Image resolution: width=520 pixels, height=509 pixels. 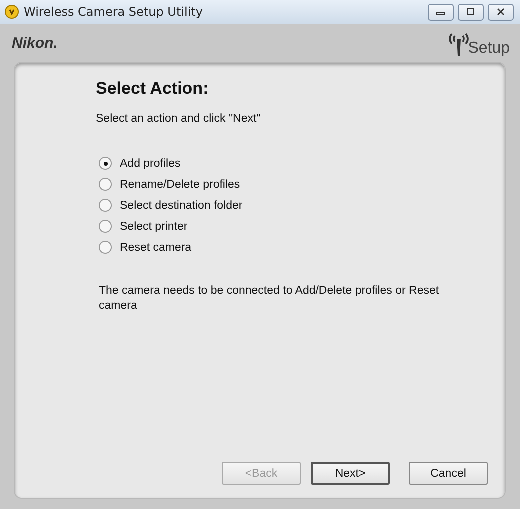 What do you see at coordinates (169, 205) in the screenshot?
I see `radio-option: Select destination folder` at bounding box center [169, 205].